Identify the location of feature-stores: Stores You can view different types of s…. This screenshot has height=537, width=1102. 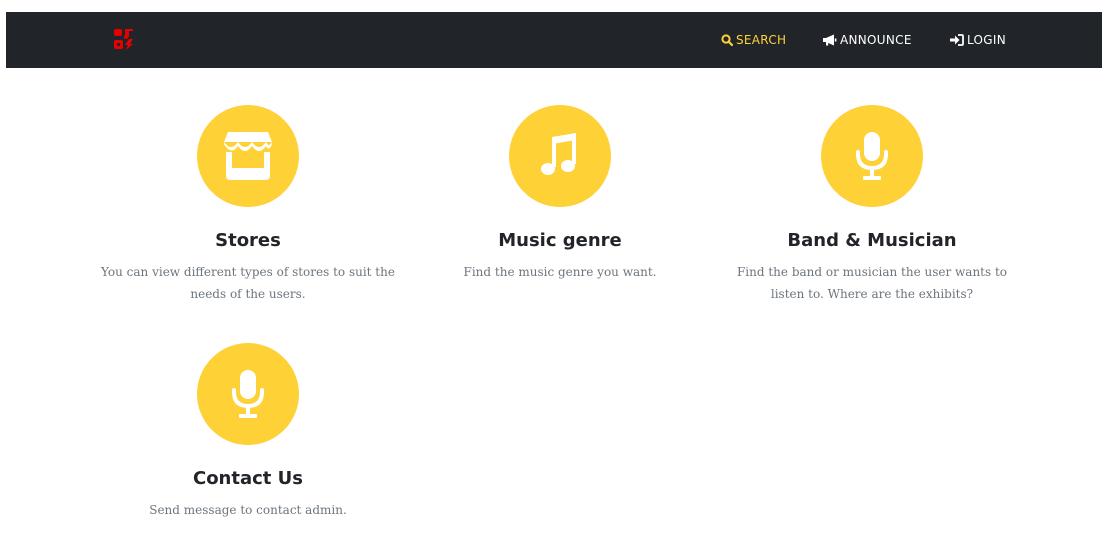
(248, 205).